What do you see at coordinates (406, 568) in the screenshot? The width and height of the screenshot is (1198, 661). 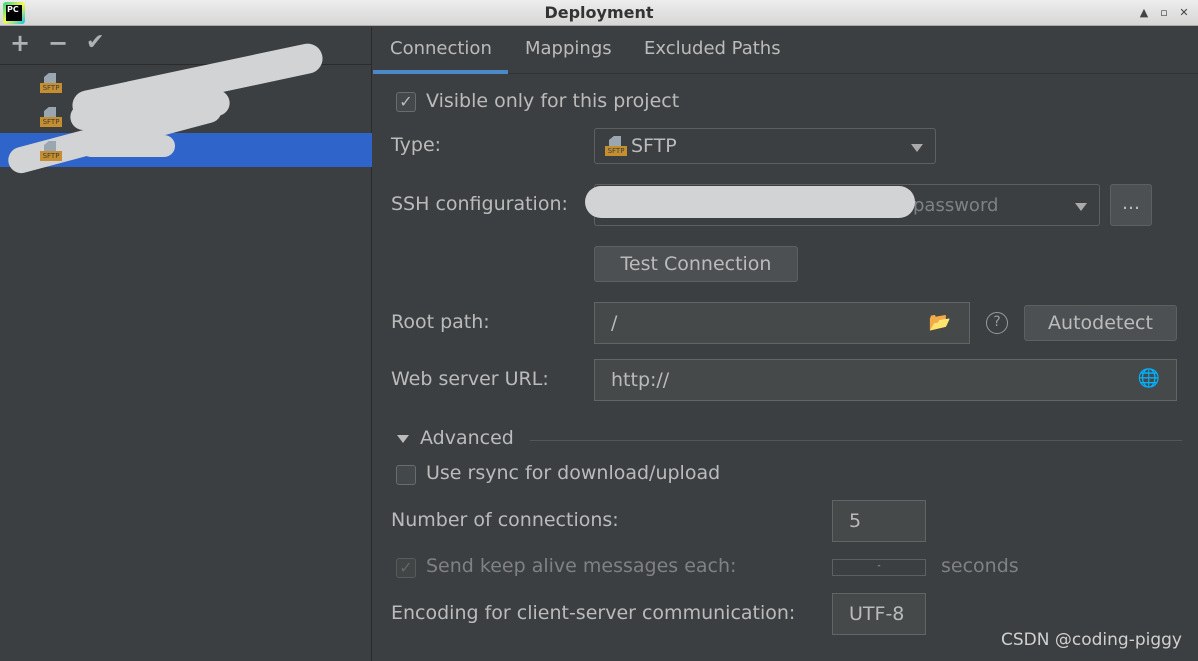 I see `keepalive-checkbox: ✓` at bounding box center [406, 568].